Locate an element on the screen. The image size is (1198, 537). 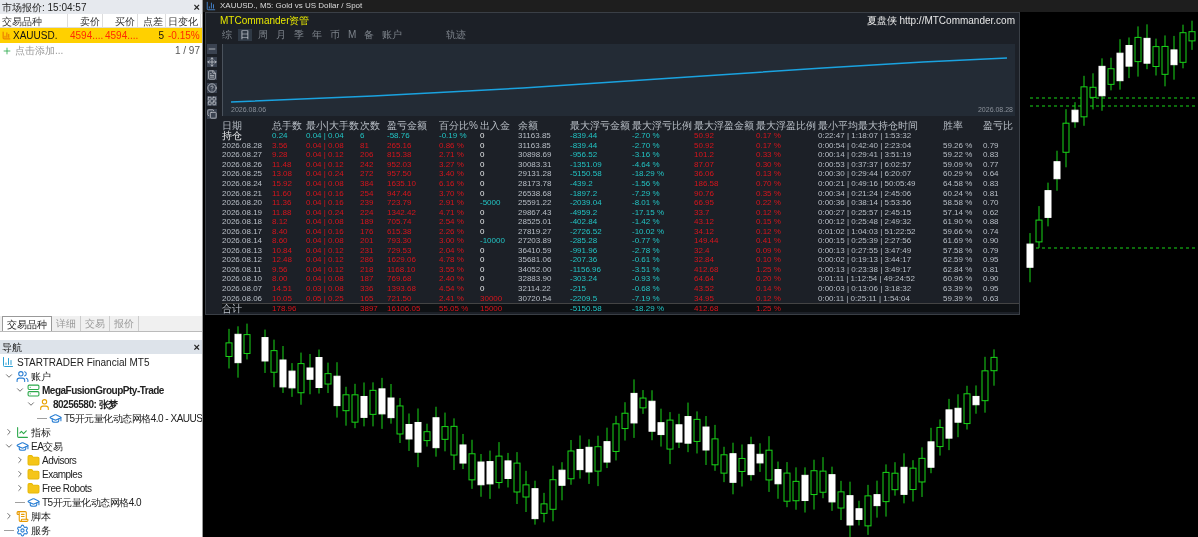
hold-time-cell: 0:00:13 | 0:23:38 | 3:49:17 is located at coordinates (865, 269).